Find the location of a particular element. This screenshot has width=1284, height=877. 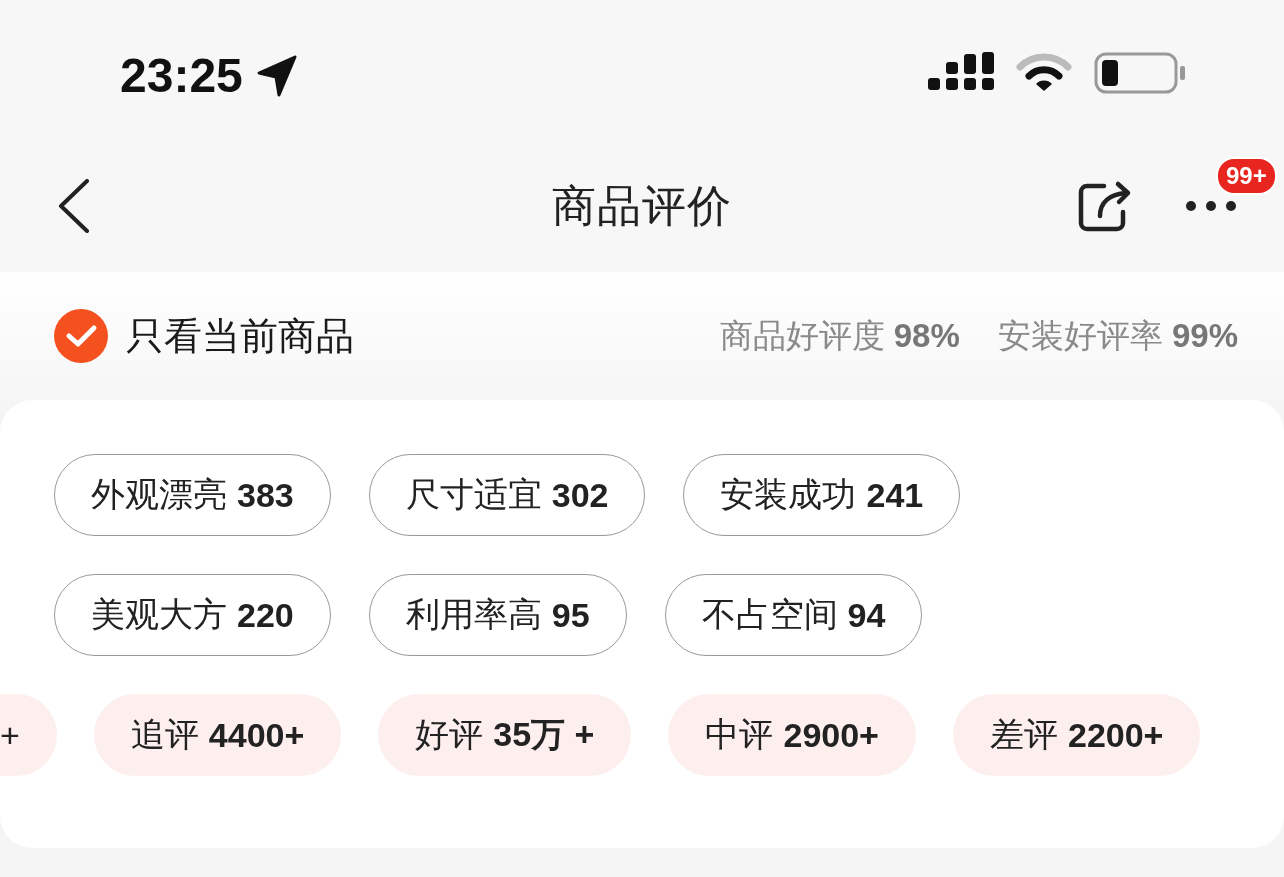

back-icon is located at coordinates (74, 206).